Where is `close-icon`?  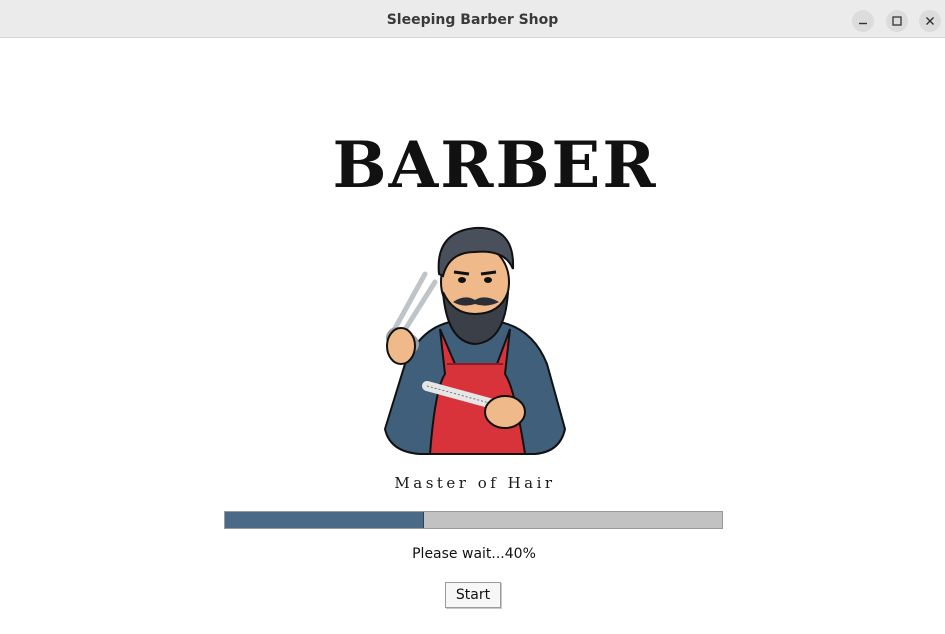 close-icon is located at coordinates (930, 21).